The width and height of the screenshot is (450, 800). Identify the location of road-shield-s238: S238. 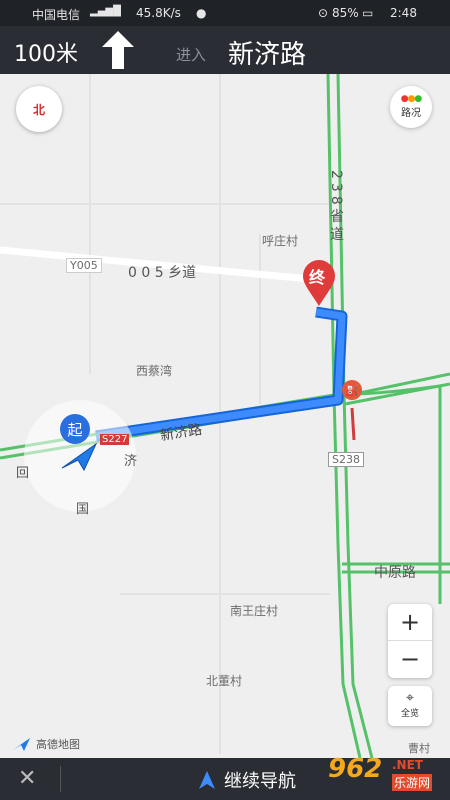
(346, 459).